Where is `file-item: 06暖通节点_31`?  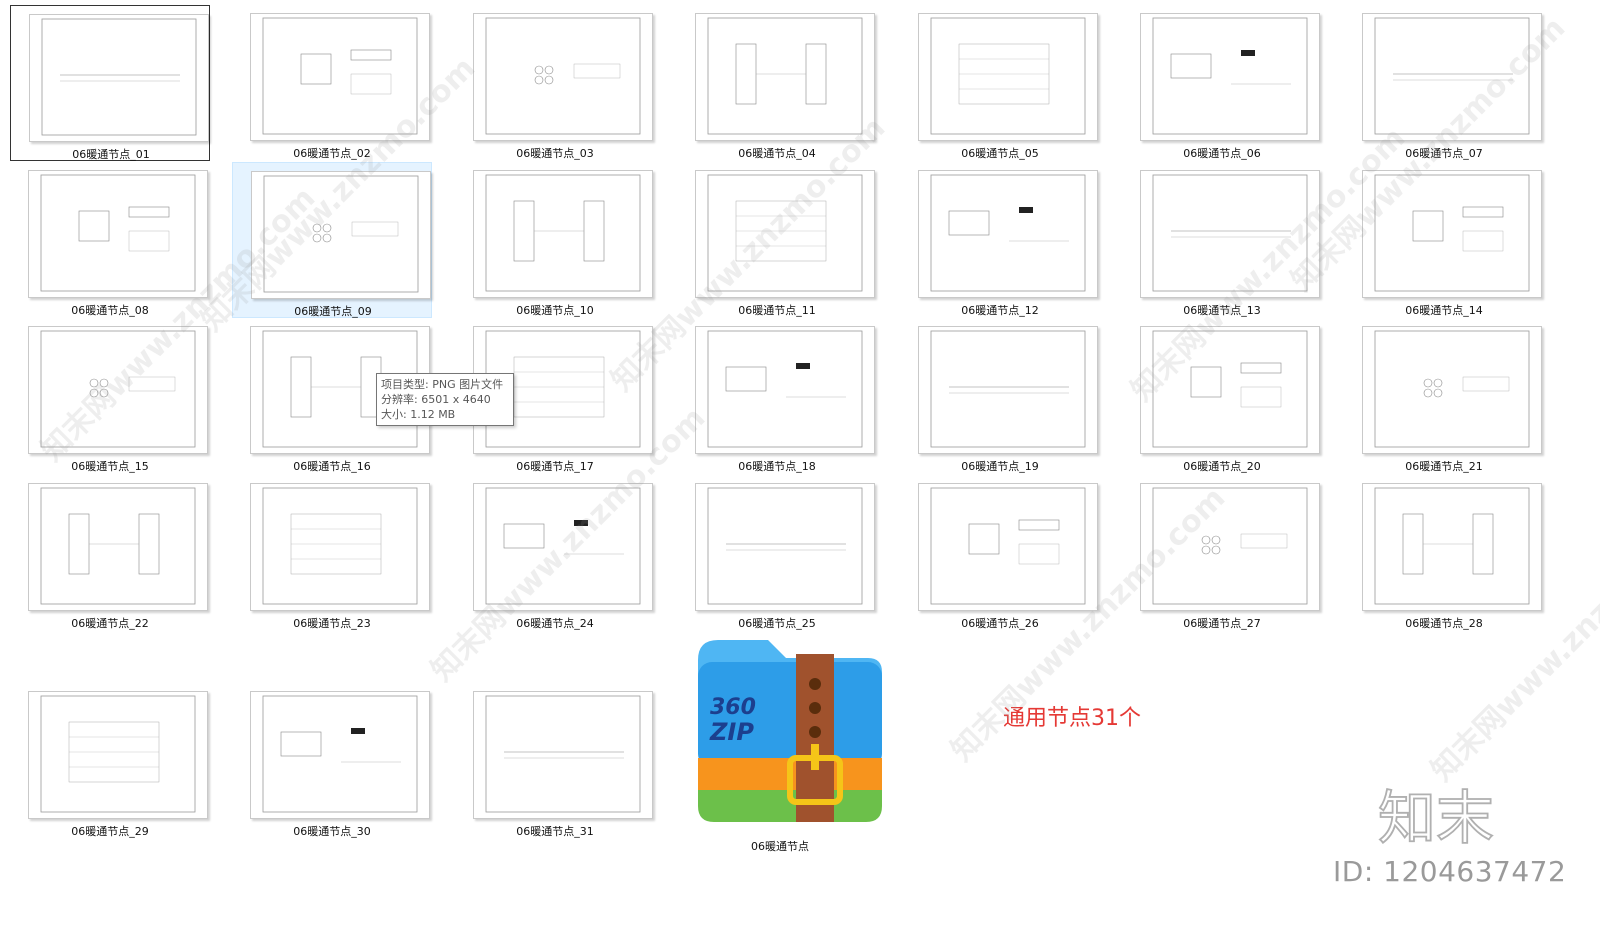 file-item: 06暖通节点_31 is located at coordinates (555, 761).